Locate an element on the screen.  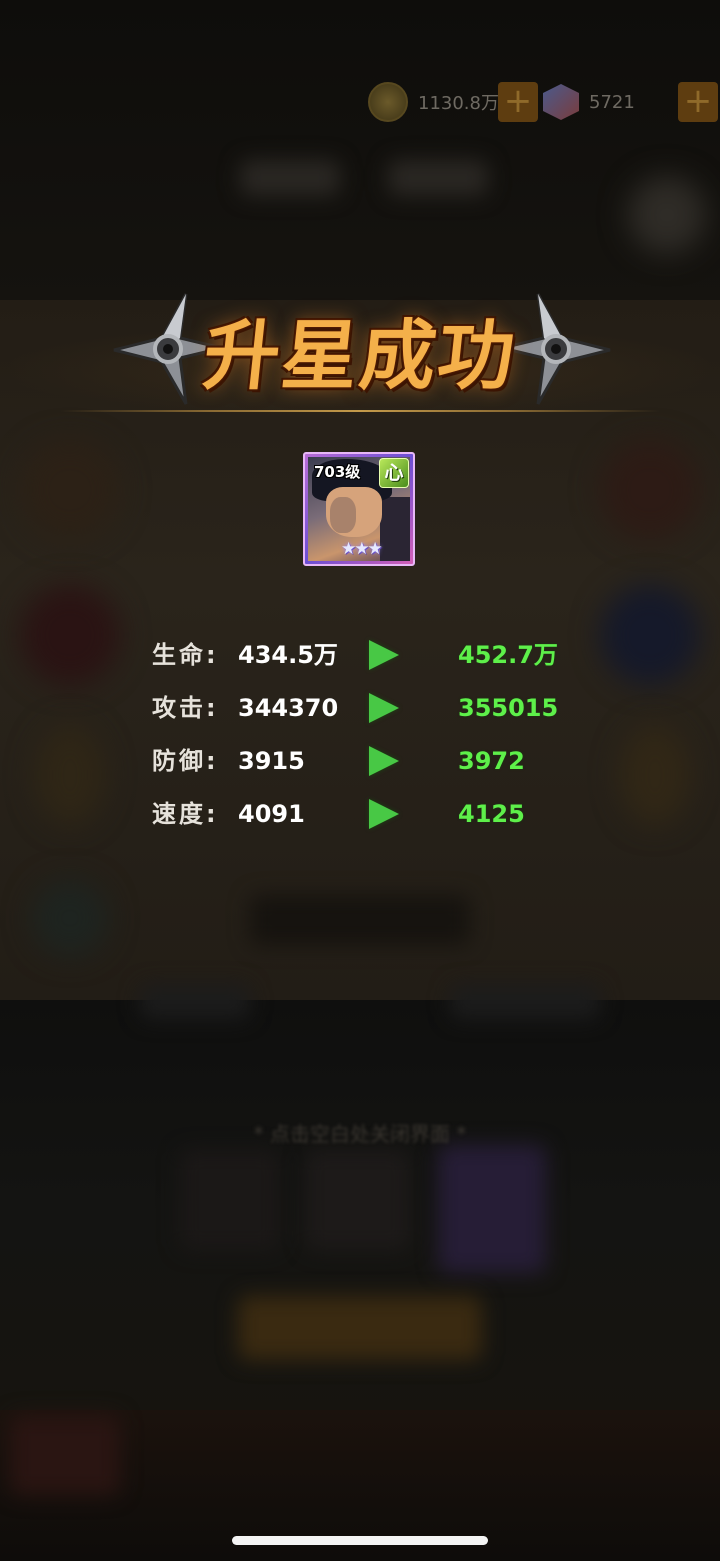
banner-divider is located at coordinates (360, 411).